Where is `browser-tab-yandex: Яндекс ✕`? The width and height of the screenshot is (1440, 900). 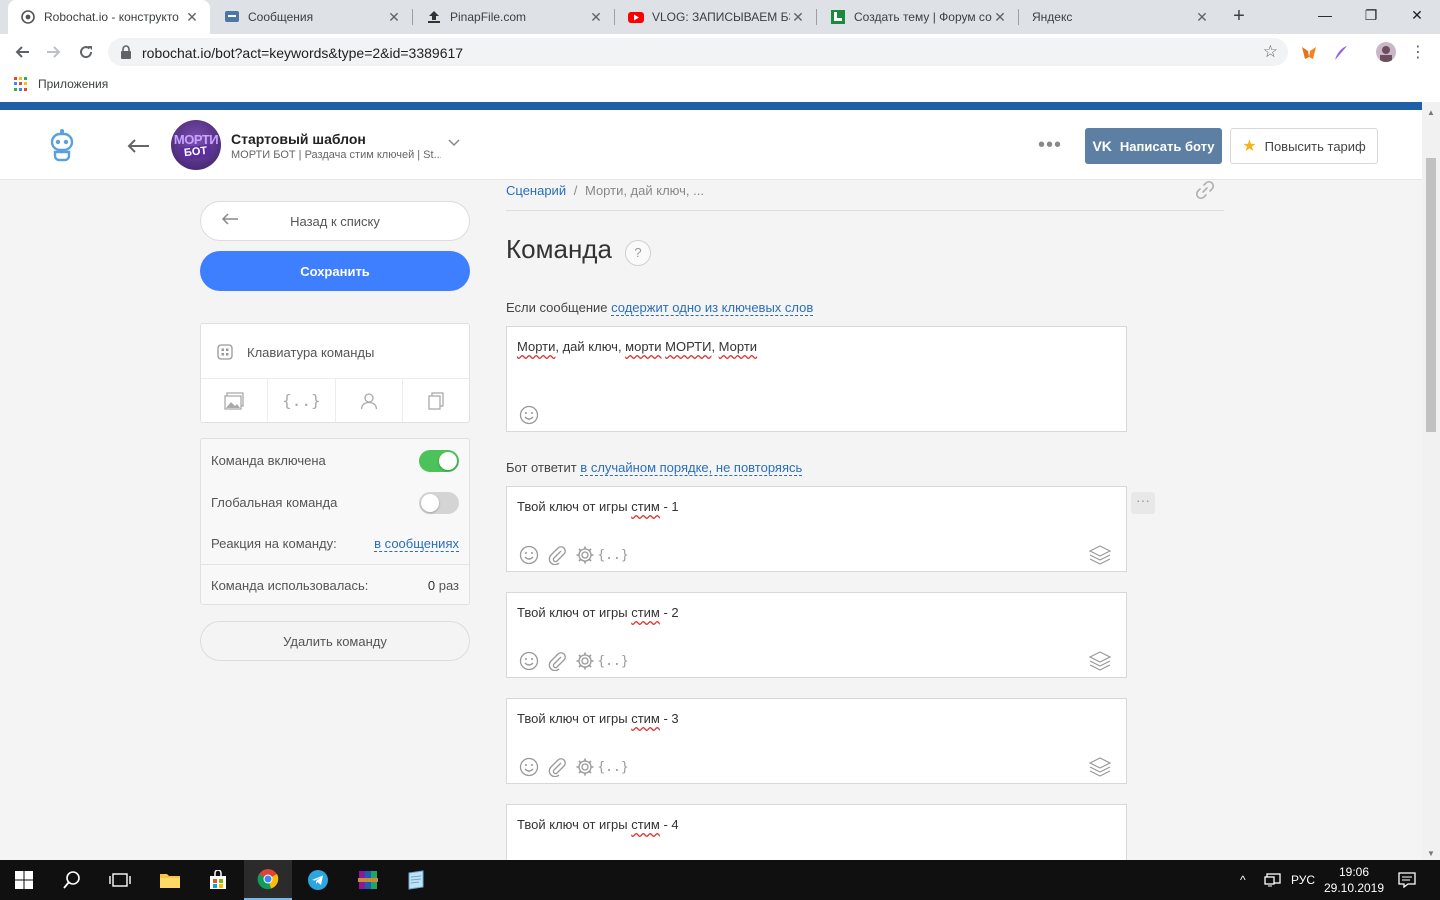 browser-tab-yandex: Яндекс ✕ is located at coordinates (1120, 17).